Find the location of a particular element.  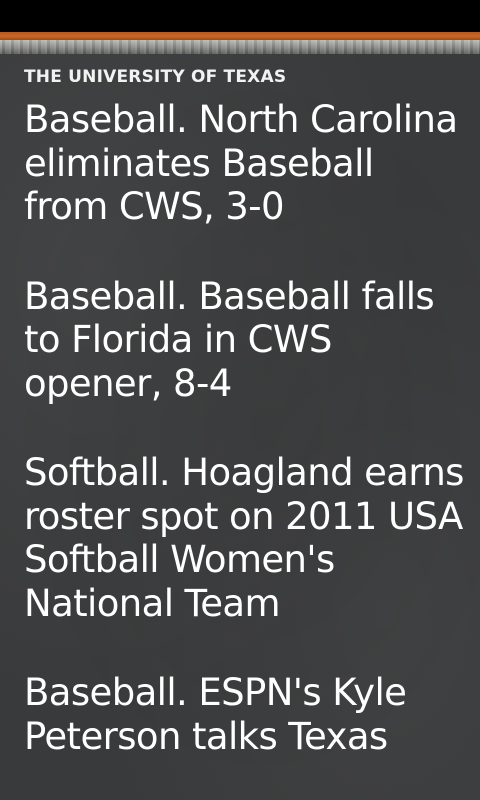

status-bar is located at coordinates (240, 16).